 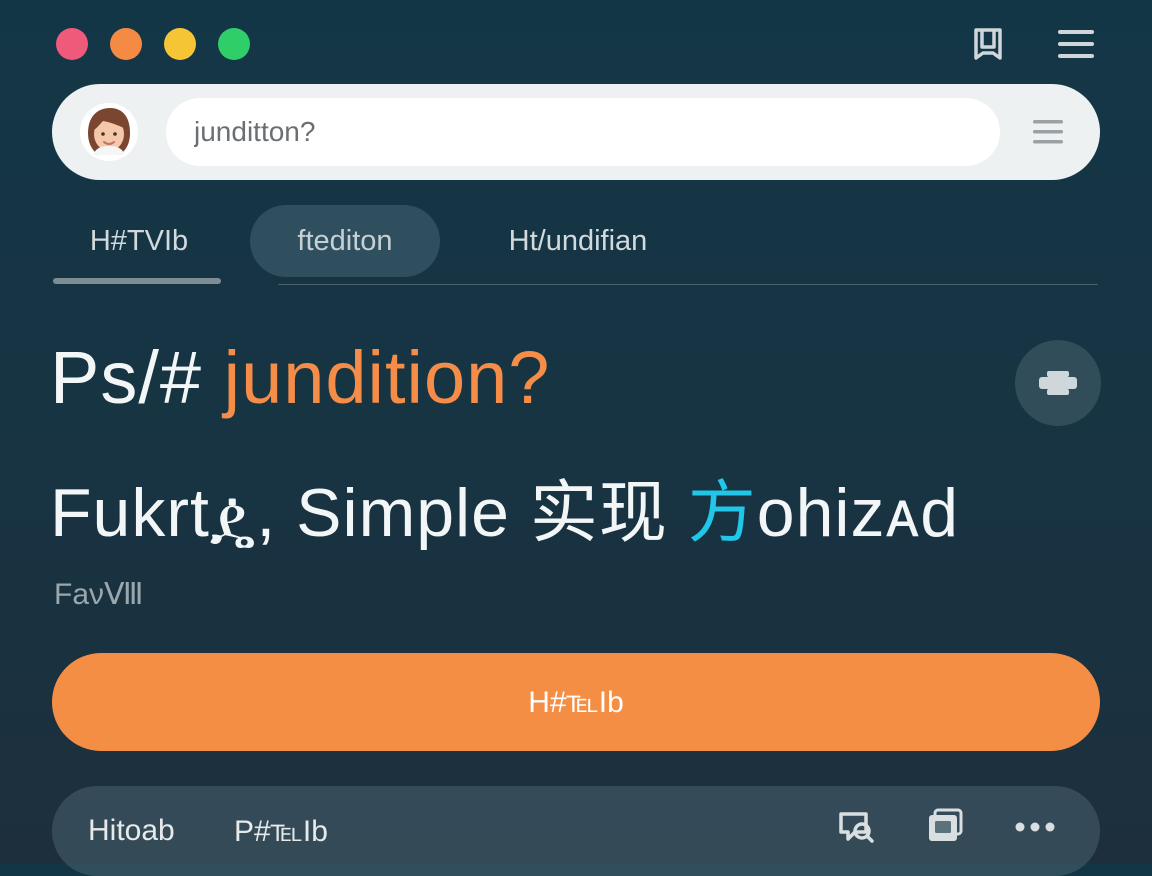 I want to click on tabs-divider, so click(x=688, y=284).